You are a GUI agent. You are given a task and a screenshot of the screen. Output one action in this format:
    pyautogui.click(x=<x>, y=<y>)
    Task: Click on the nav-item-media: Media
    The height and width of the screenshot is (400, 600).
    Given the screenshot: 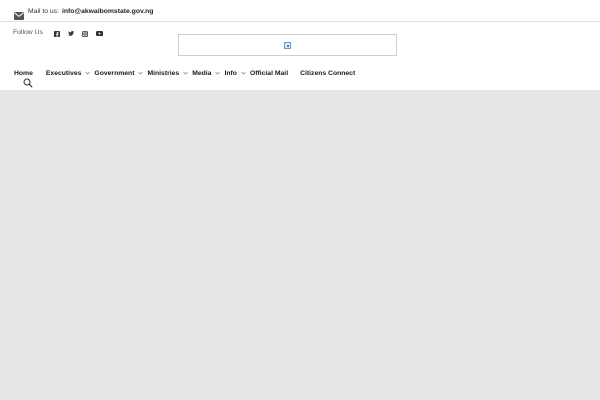 What is the action you would take?
    pyautogui.click(x=208, y=73)
    